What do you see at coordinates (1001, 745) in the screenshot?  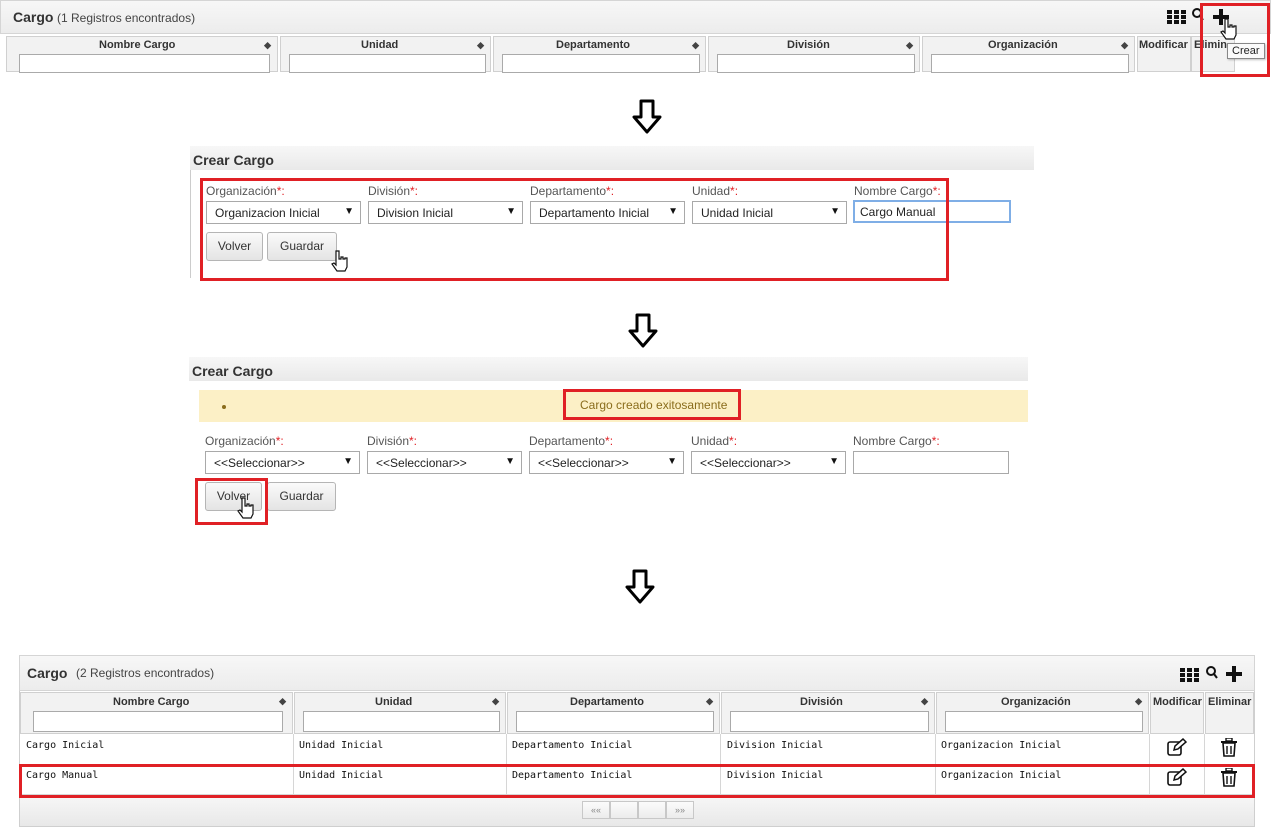 I see `cell-organizacion: Organizacion Inicial` at bounding box center [1001, 745].